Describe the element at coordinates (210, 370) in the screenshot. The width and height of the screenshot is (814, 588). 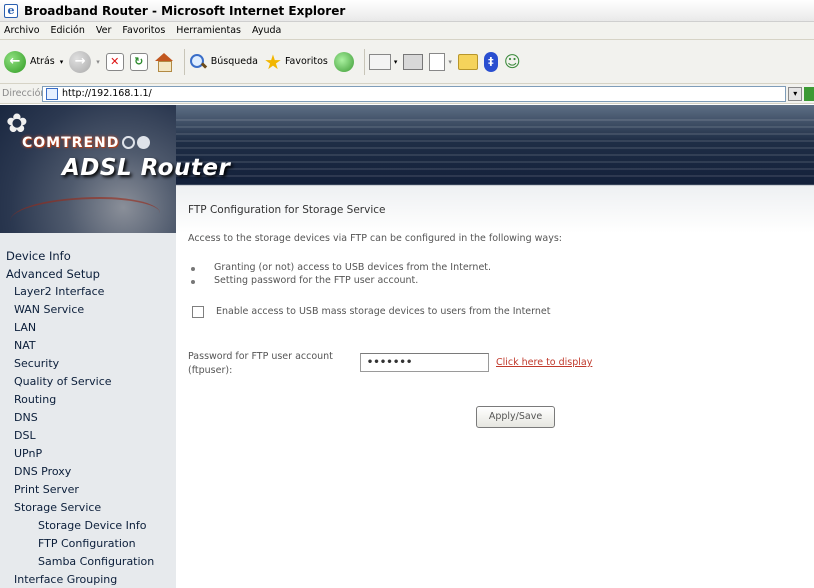
I see `password-label-line2: (ftpuser):` at that location.